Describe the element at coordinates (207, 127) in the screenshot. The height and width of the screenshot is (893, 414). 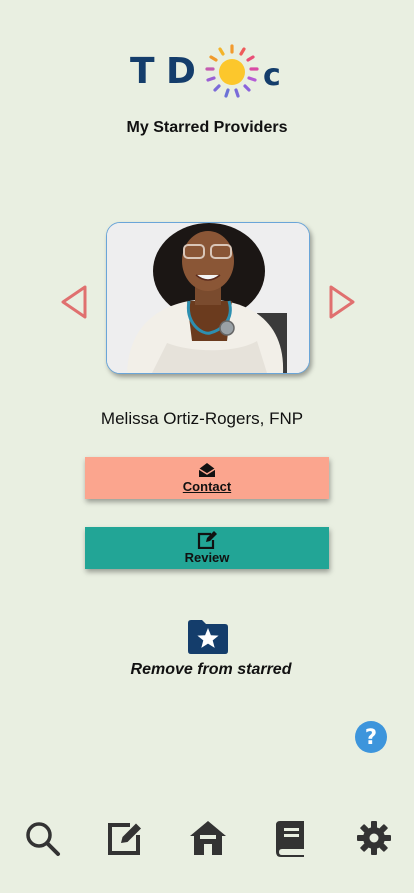
I see `page-title: My Starred Providers` at that location.